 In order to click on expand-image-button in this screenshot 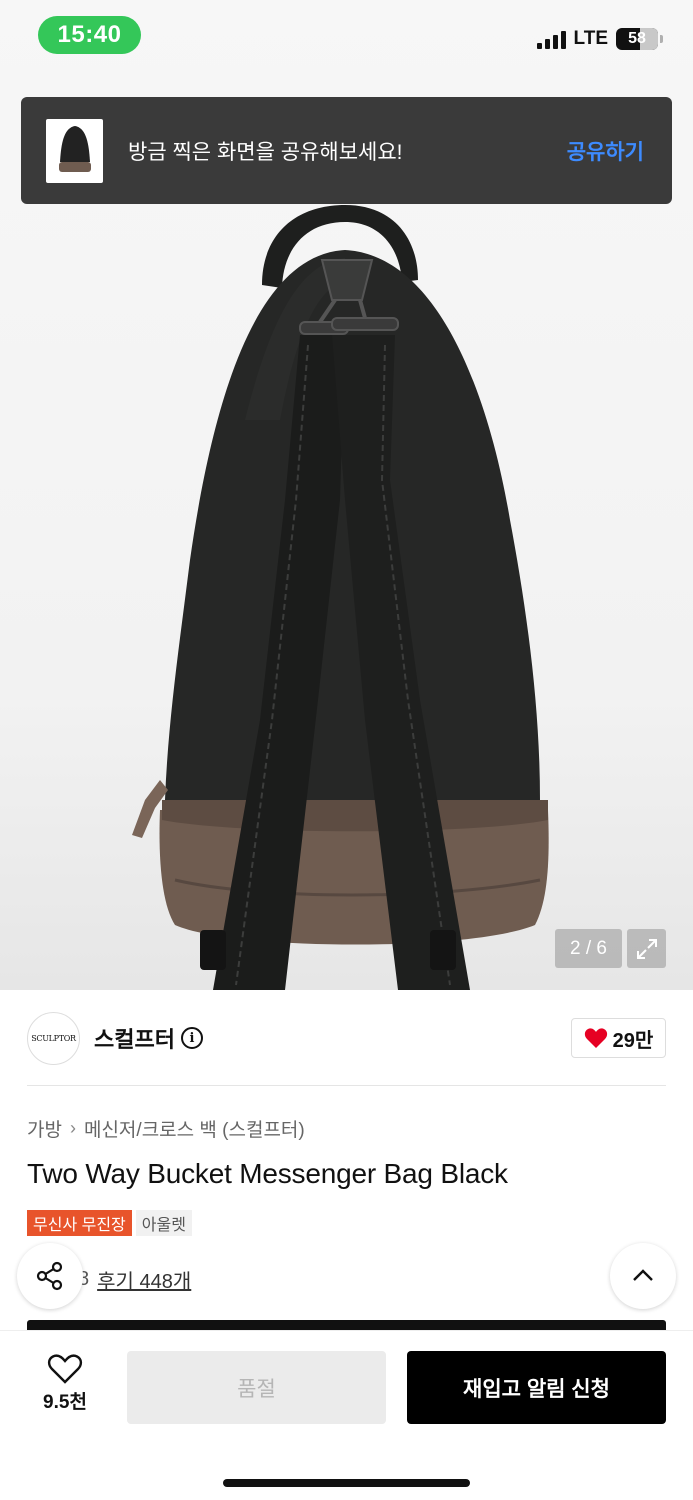, I will do `click(646, 948)`.